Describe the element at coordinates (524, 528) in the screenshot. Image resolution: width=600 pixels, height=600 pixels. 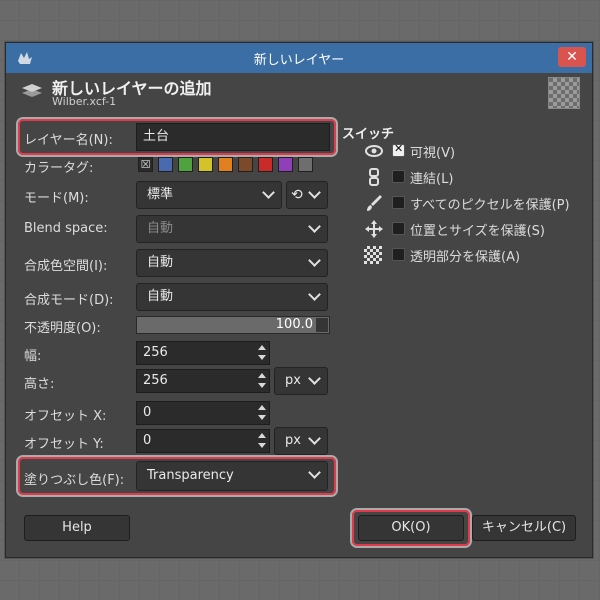
I see `cancel-button: キャンセル(C)` at that location.